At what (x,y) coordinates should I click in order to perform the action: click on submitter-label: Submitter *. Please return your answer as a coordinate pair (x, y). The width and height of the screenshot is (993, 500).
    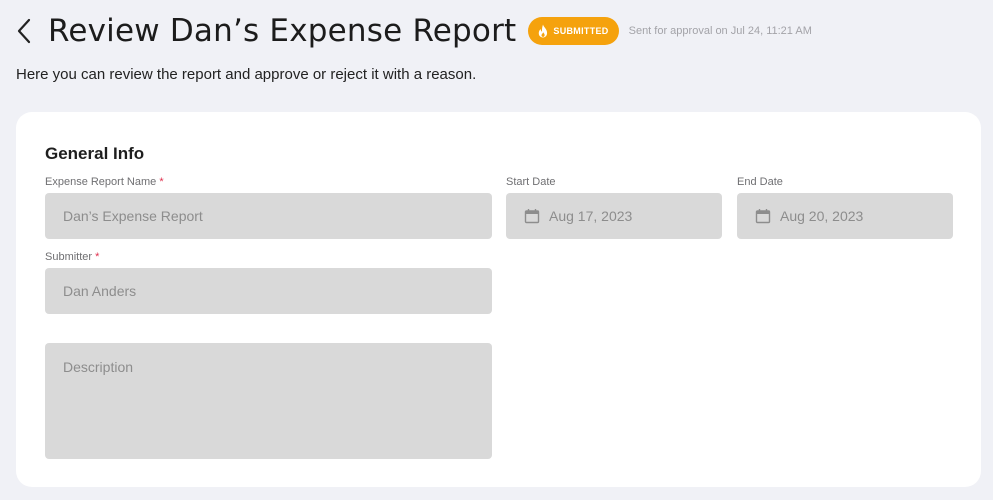
    Looking at the image, I should click on (72, 257).